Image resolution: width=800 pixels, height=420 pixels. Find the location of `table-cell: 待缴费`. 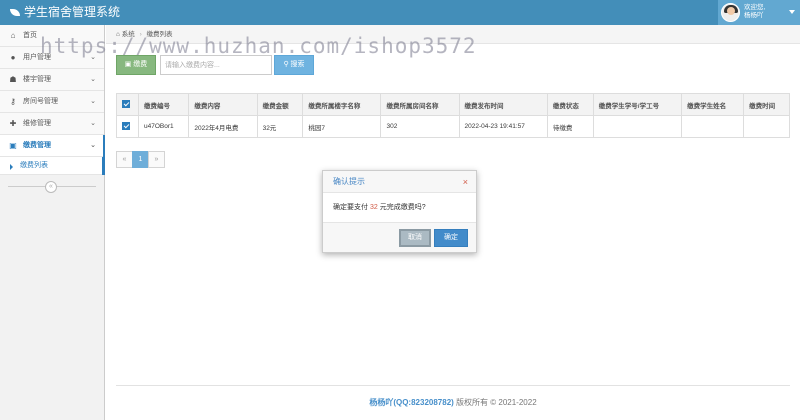

table-cell: 待缴费 is located at coordinates (570, 126).